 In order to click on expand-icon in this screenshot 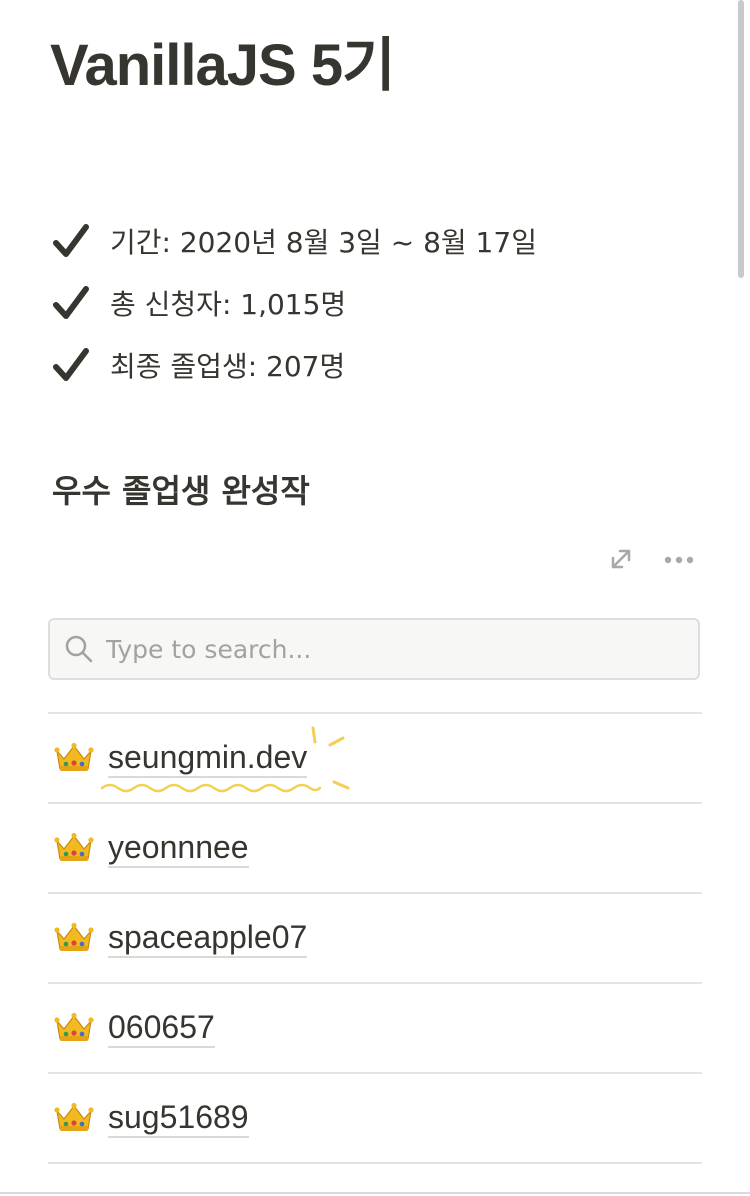, I will do `click(621, 559)`.